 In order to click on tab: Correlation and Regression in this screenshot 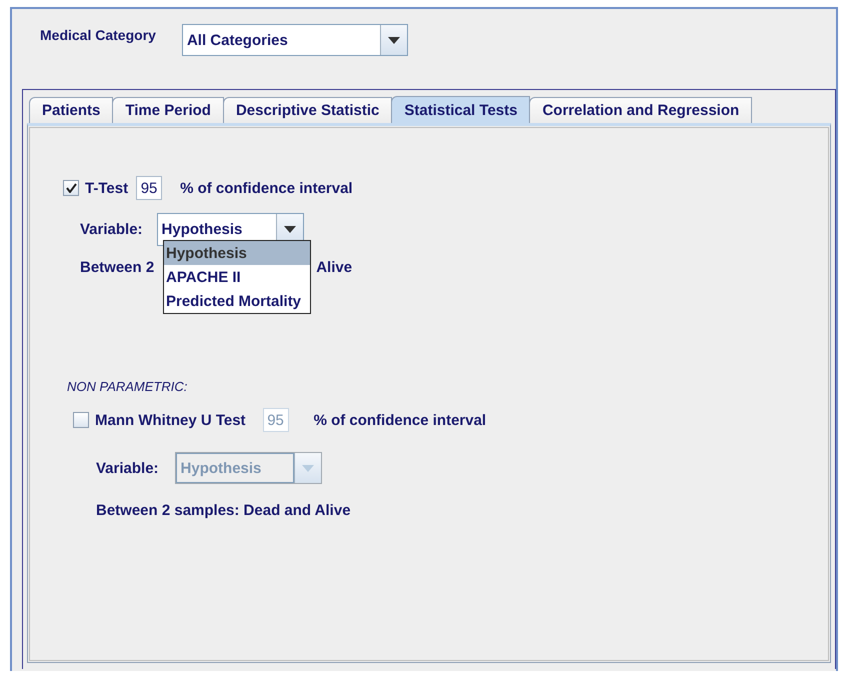, I will do `click(640, 110)`.